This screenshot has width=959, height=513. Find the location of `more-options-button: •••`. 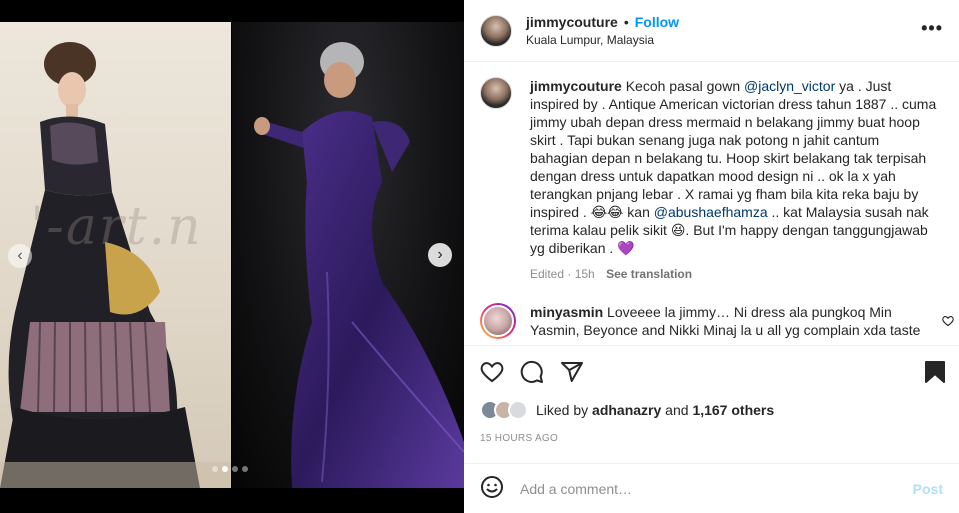

more-options-button: ••• is located at coordinates (932, 28).